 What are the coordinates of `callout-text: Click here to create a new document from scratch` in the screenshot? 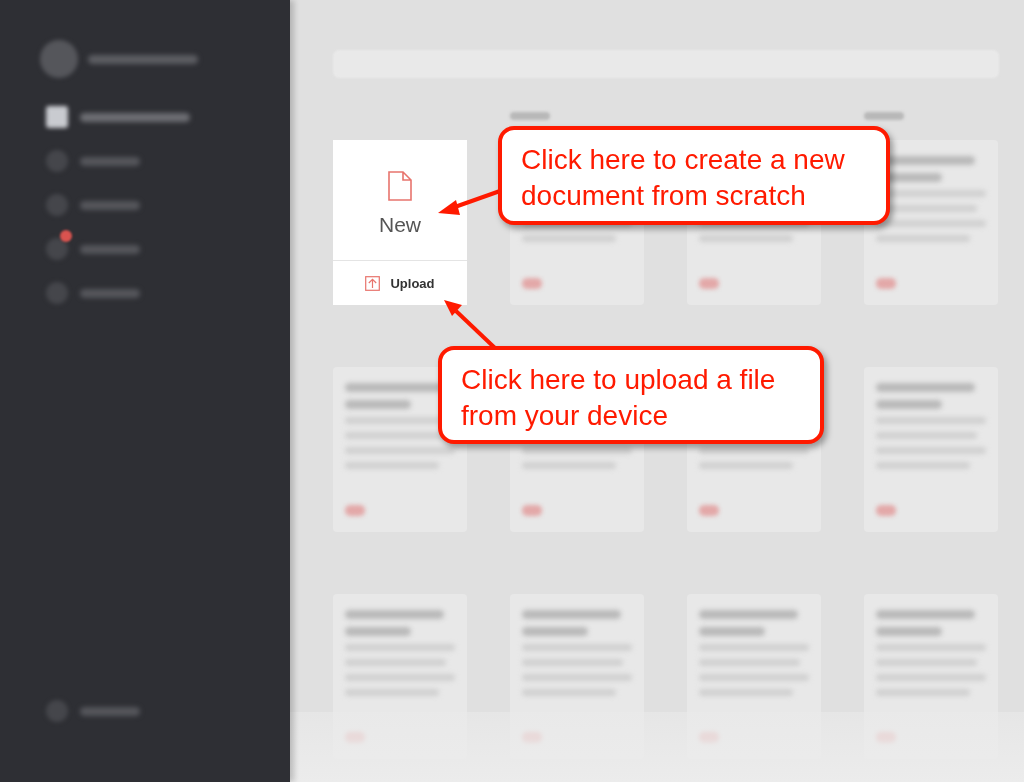 It's located at (683, 178).